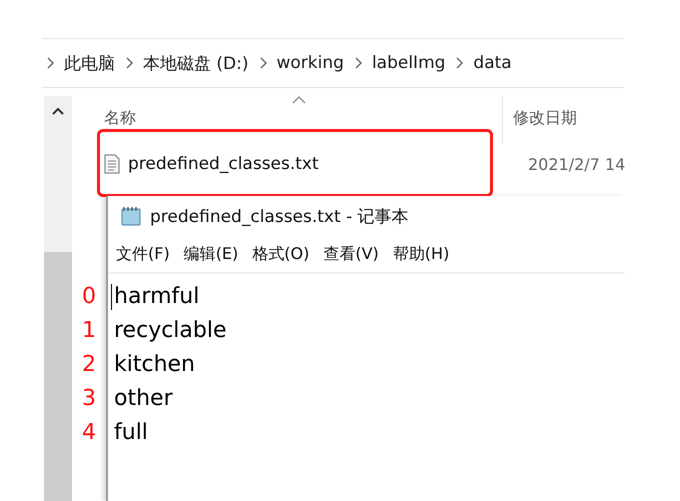 This screenshot has height=501, width=680. I want to click on breadcrumb-item: data, so click(492, 63).